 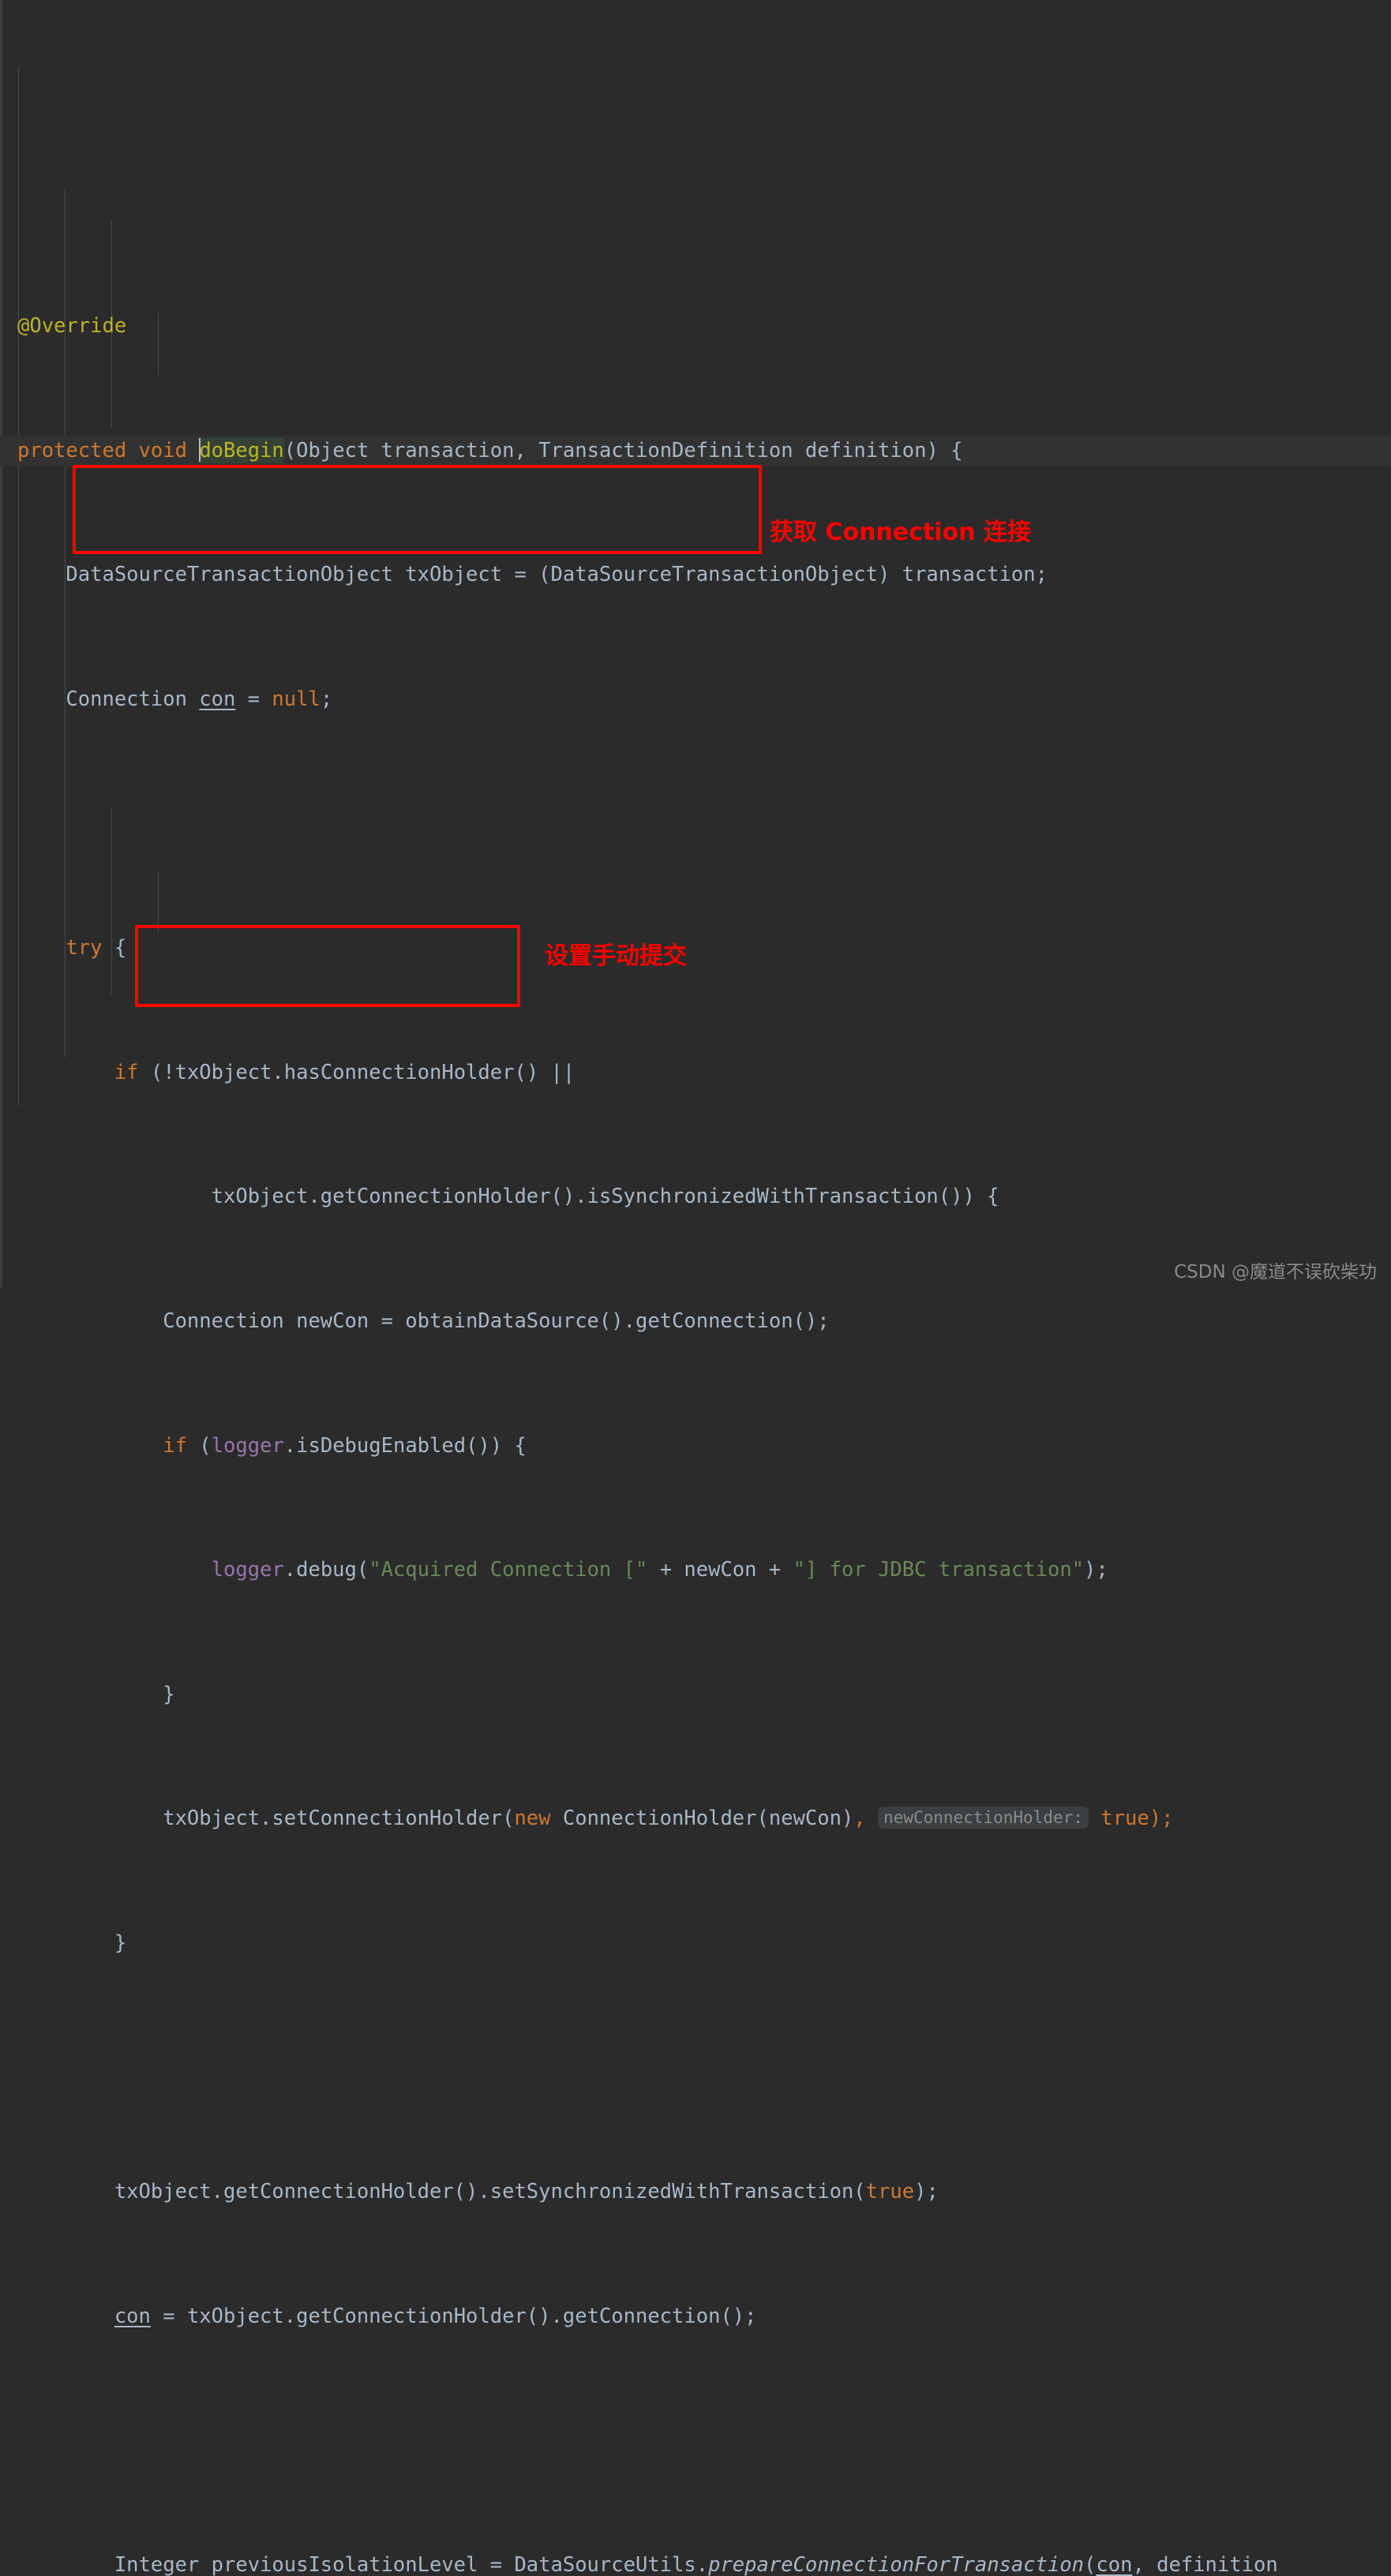 I want to click on token-new: new, so click(x=532, y=1819).